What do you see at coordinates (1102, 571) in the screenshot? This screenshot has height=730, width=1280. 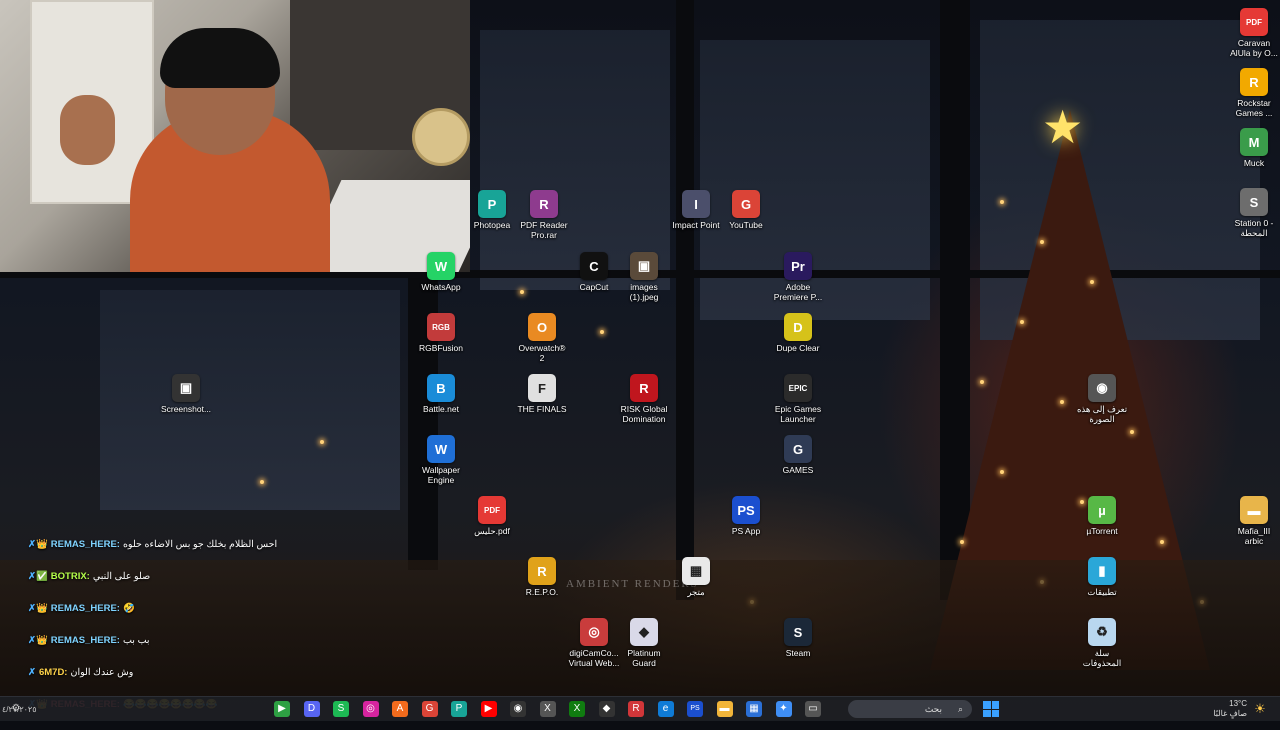 I see `apps-icon: ▮` at bounding box center [1102, 571].